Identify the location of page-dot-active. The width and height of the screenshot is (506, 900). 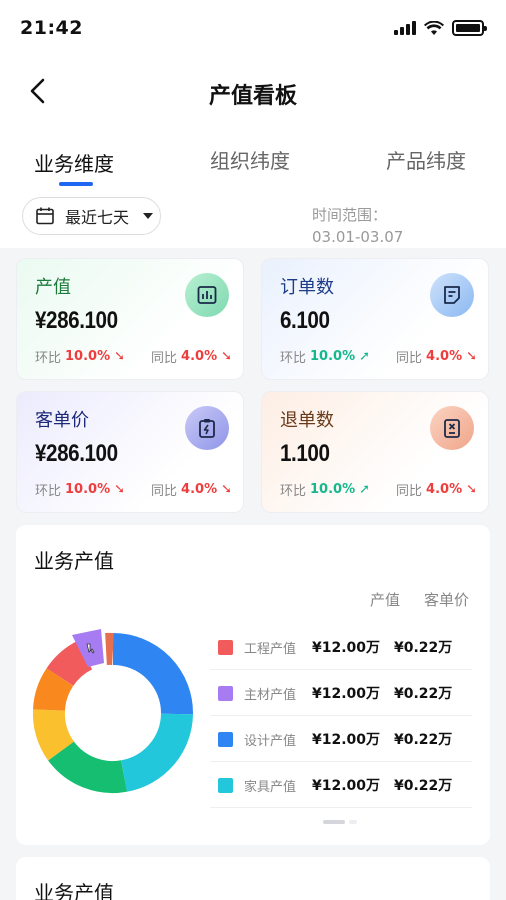
(334, 822).